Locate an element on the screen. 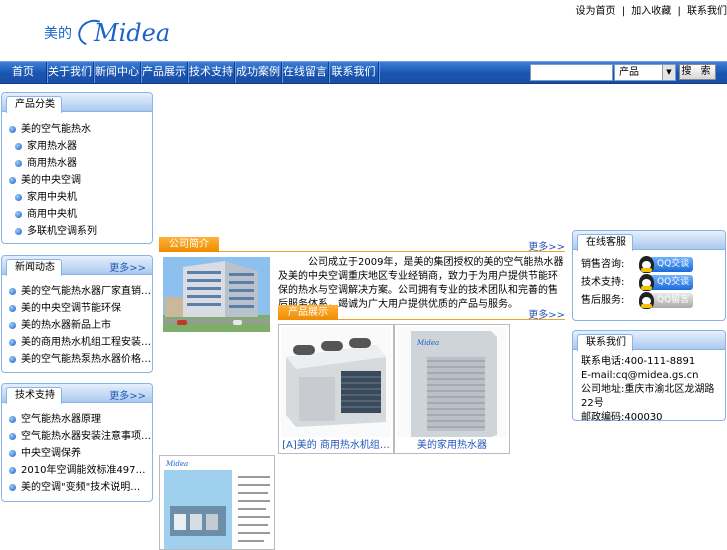 This screenshot has width=727, height=550. building-illustration is located at coordinates (216, 294).